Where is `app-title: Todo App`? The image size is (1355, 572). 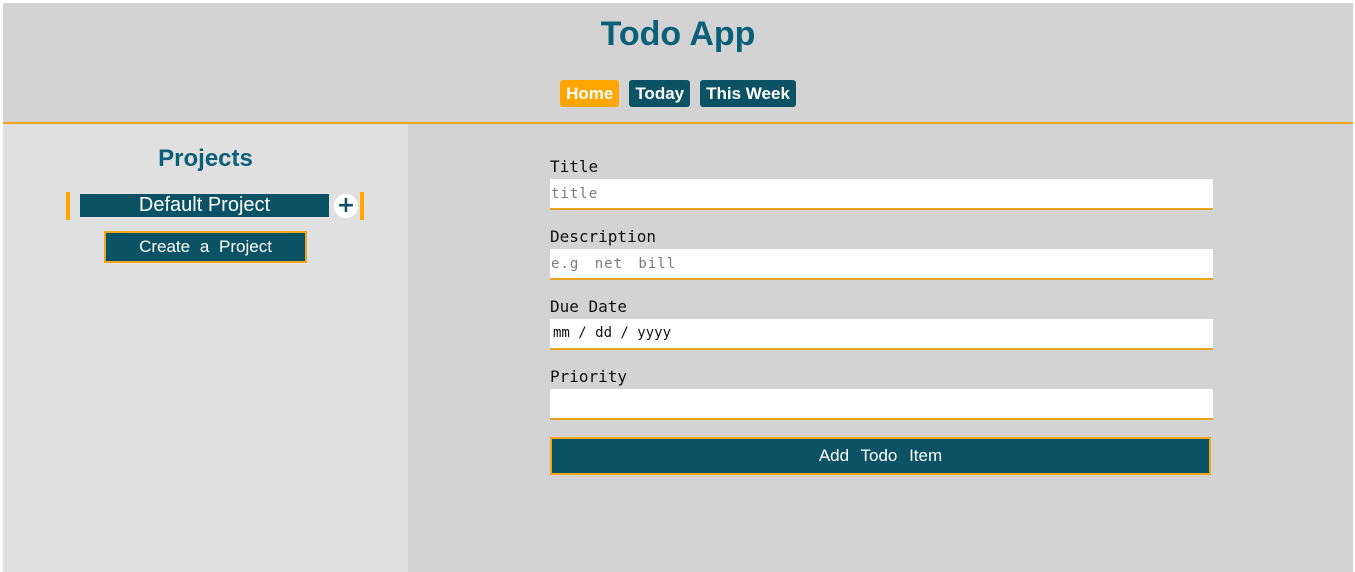 app-title: Todo App is located at coordinates (678, 34).